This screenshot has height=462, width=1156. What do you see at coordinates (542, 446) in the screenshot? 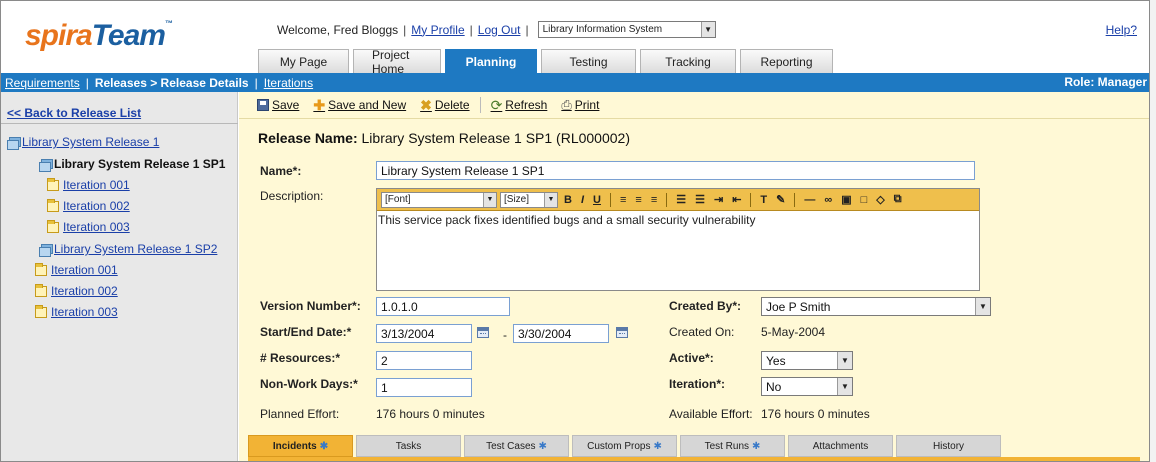
I see `asterisk-icon: ✱` at bounding box center [542, 446].